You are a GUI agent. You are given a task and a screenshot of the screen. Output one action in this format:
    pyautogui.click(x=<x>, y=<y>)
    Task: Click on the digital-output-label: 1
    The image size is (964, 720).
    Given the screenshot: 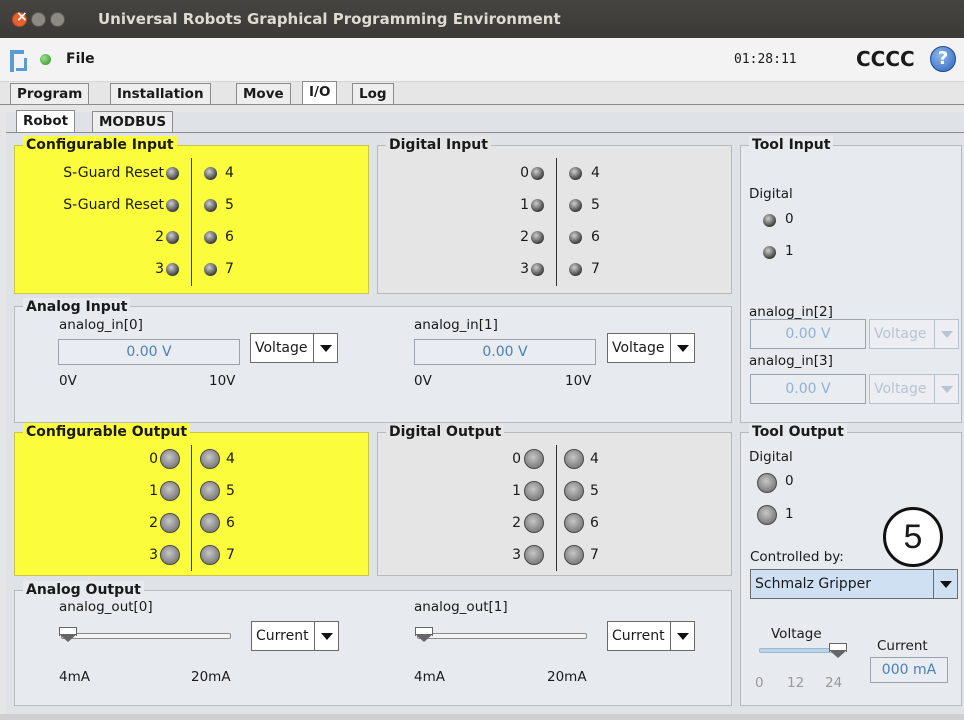 What is the action you would take?
    pyautogui.click(x=516, y=491)
    